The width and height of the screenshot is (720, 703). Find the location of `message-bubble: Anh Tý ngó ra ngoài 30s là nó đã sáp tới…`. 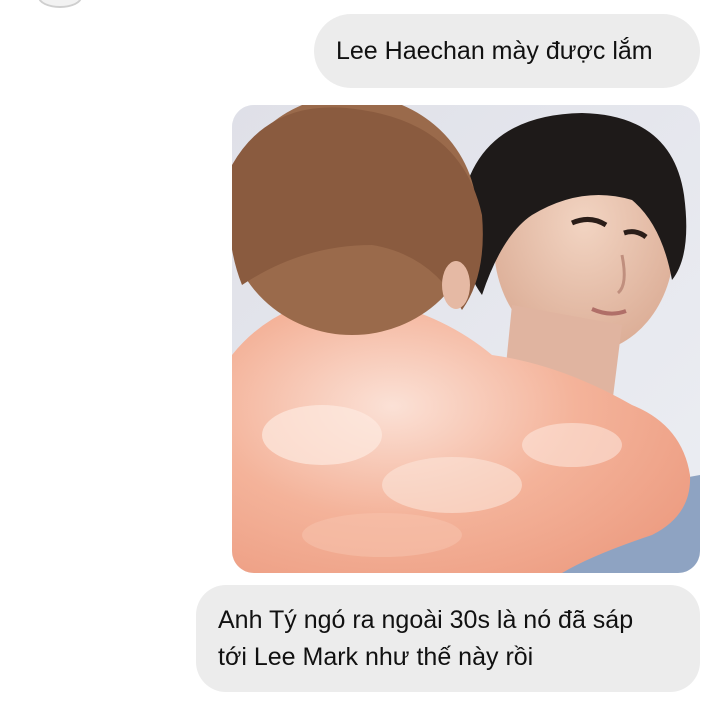

message-bubble: Anh Tý ngó ra ngoài 30s là nó đã sáp tới… is located at coordinates (448, 638).